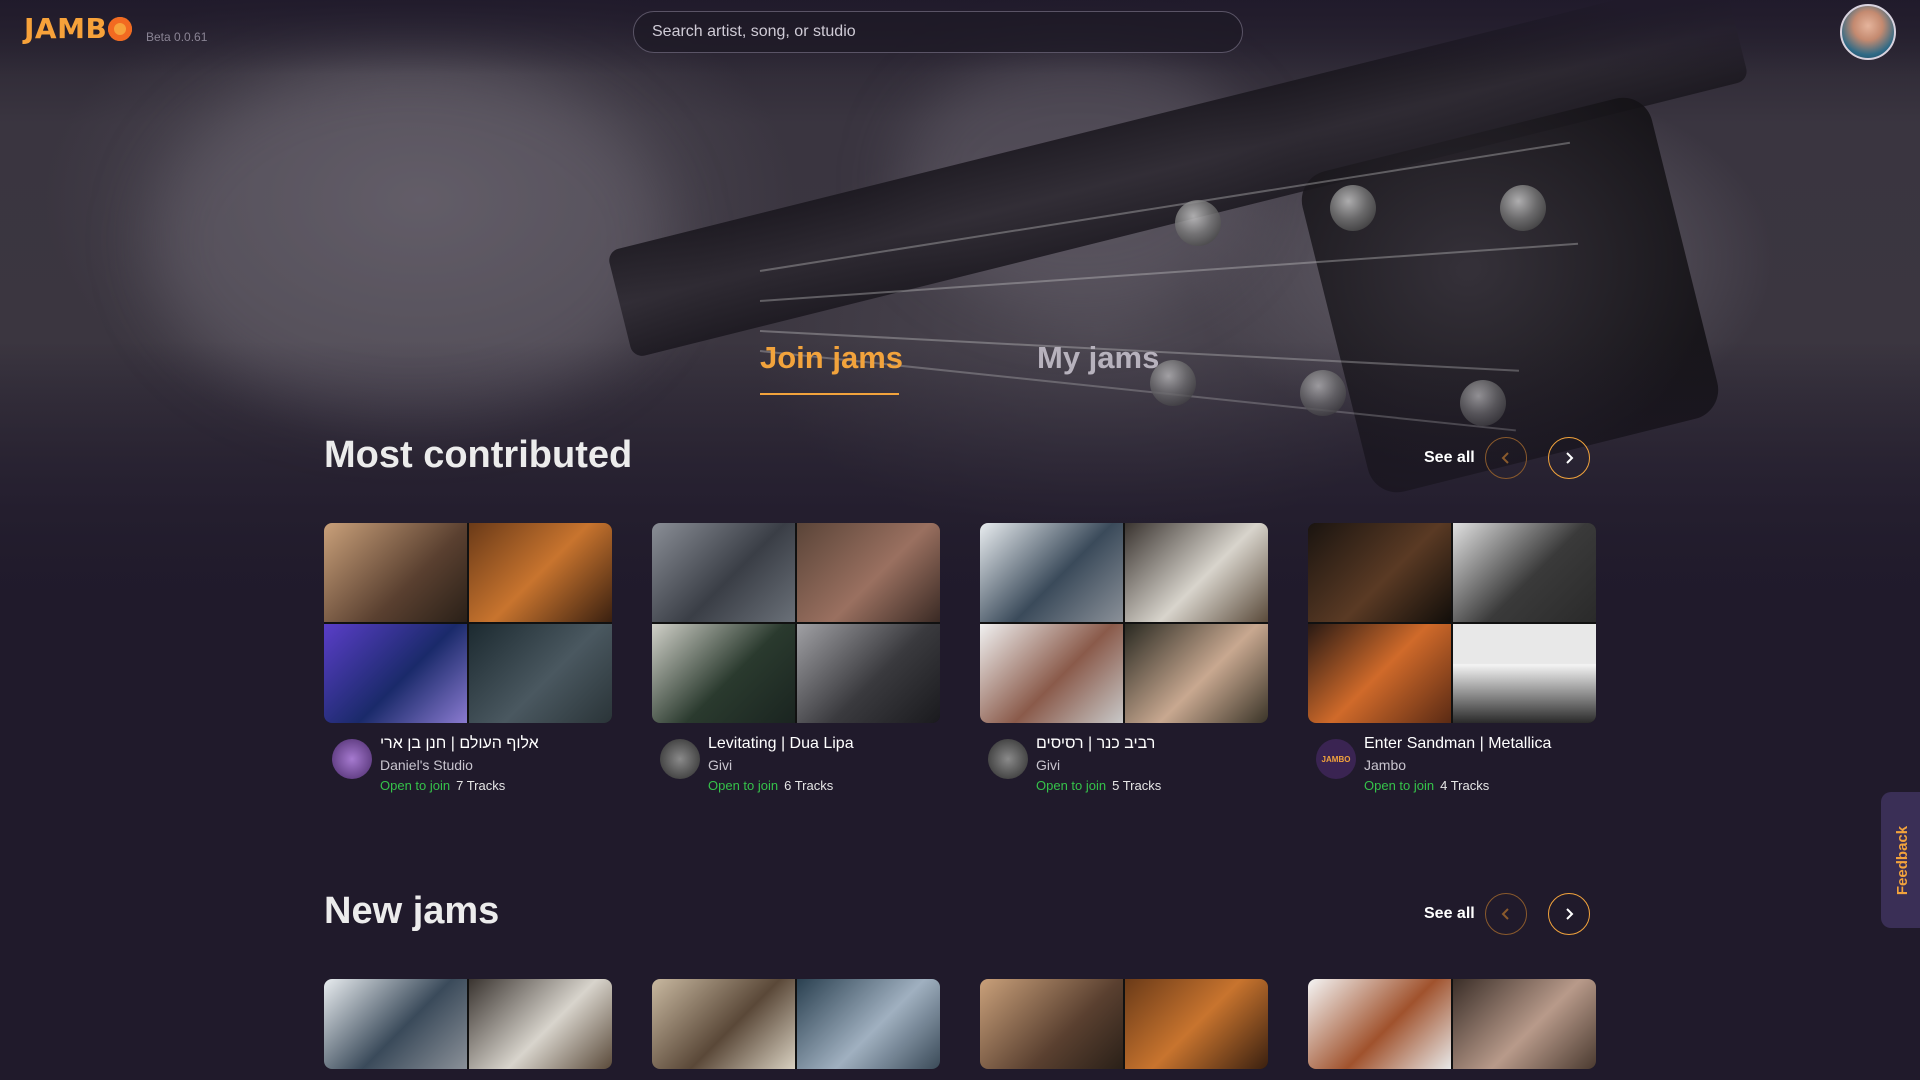 This screenshot has height=1080, width=1920. I want to click on track-count: 7 Tracks, so click(481, 785).